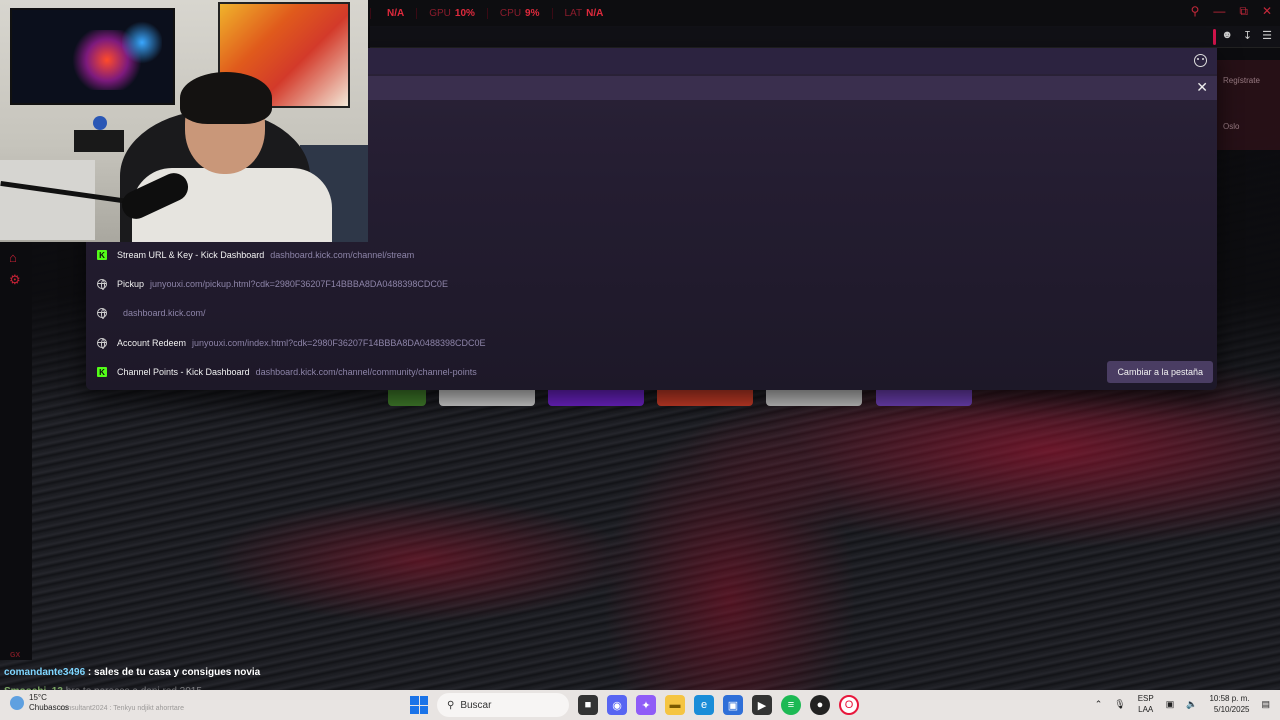  Describe the element at coordinates (1202, 87) in the screenshot. I see `close-icon: ✕` at that location.